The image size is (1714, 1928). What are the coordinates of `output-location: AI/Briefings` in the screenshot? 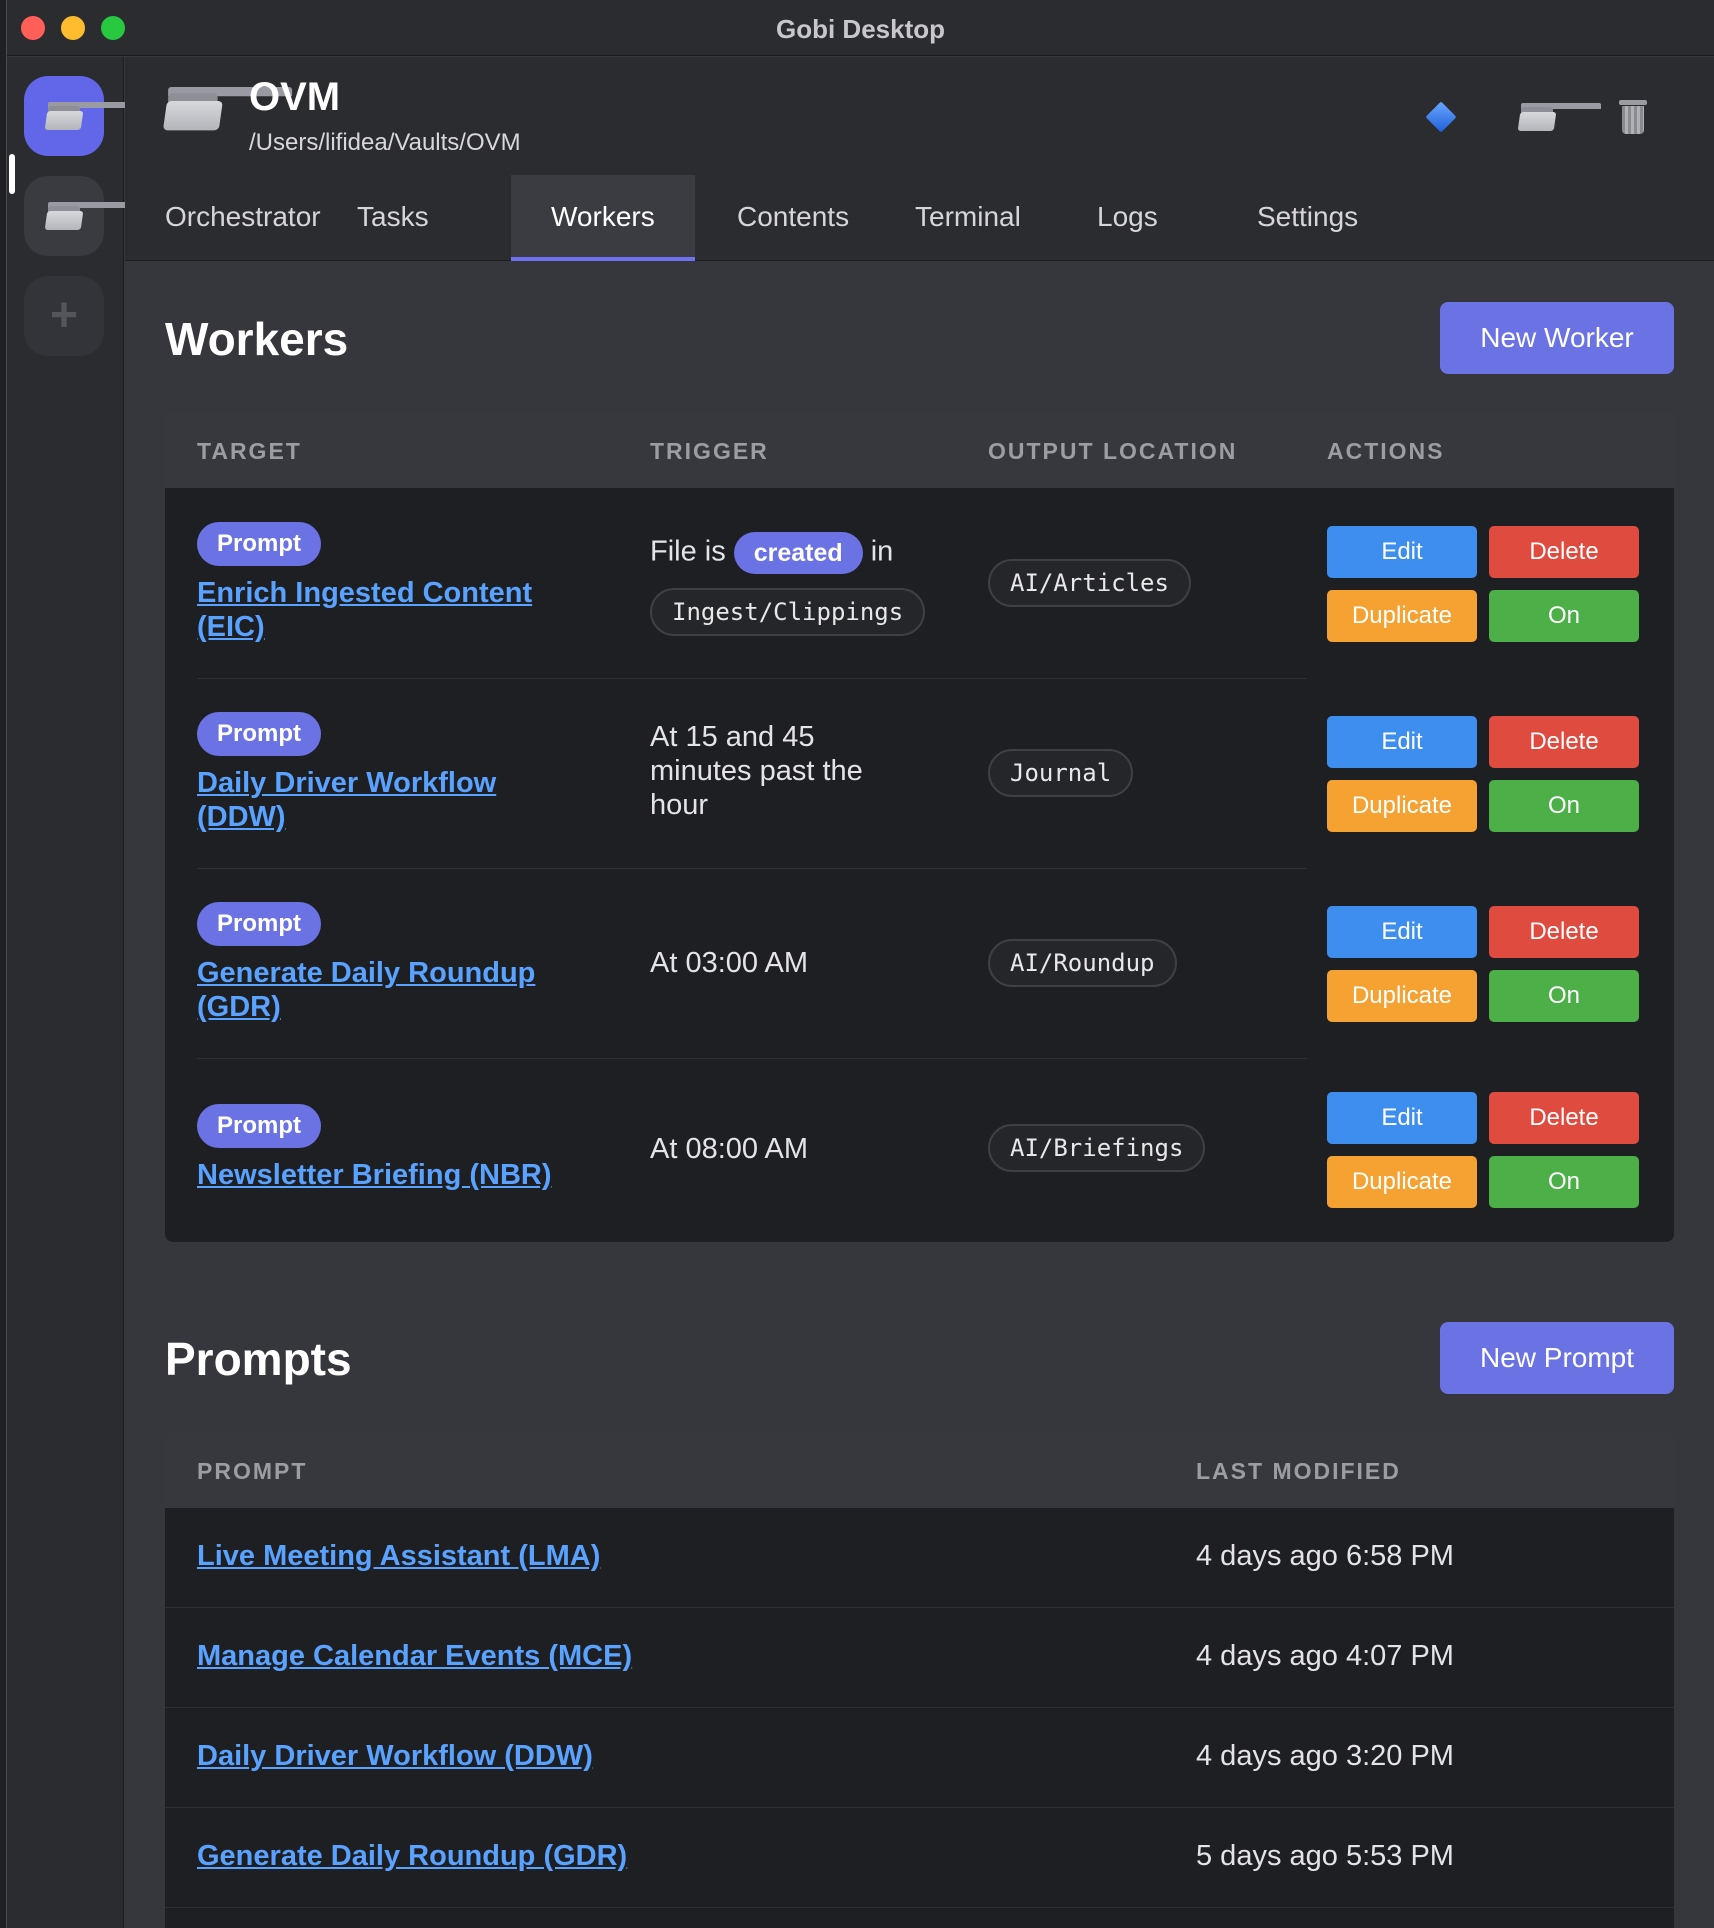 It's located at (1097, 1148).